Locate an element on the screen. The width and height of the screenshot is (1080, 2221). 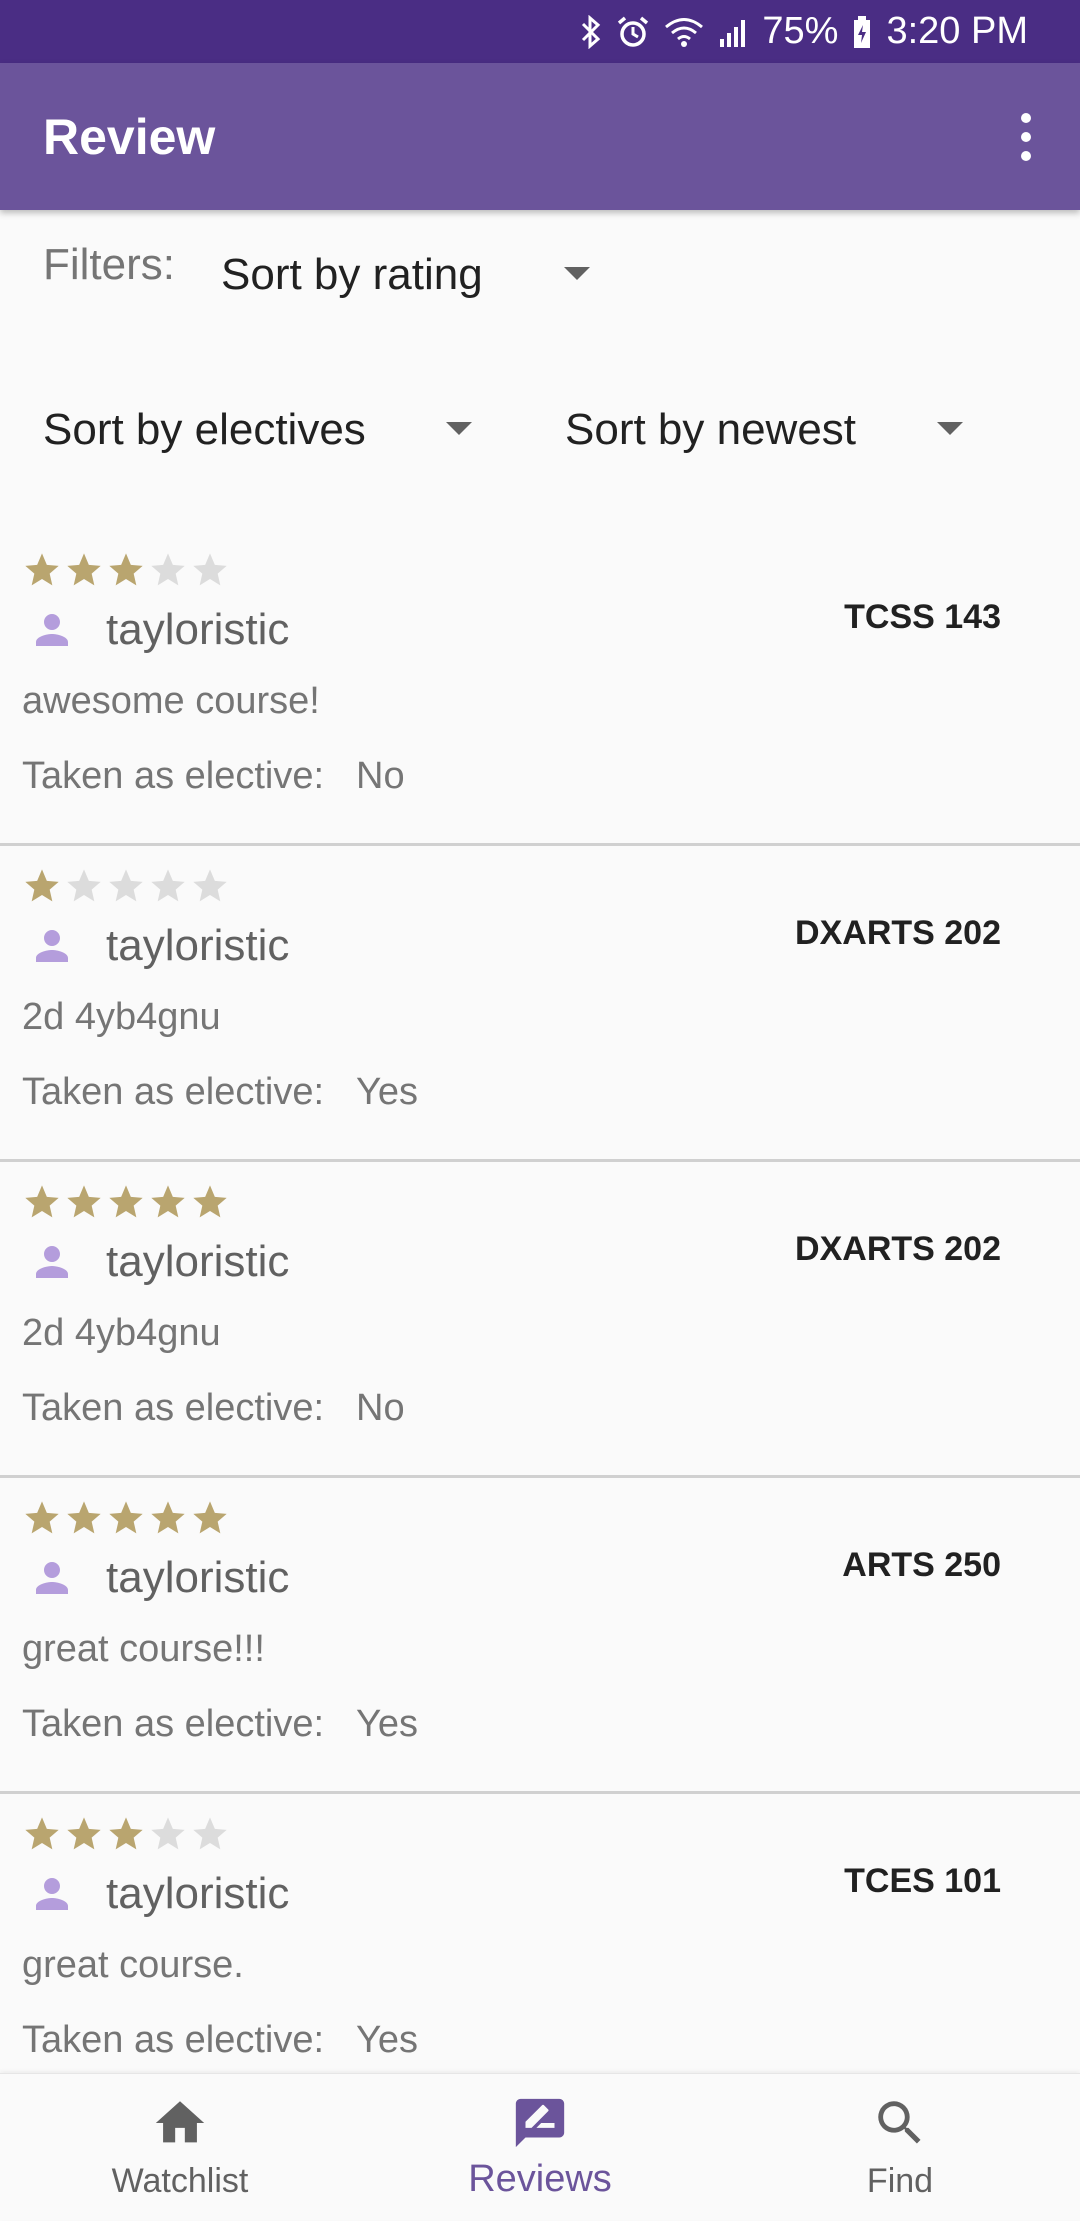
nav-item-find: Find is located at coordinates (900, 2147).